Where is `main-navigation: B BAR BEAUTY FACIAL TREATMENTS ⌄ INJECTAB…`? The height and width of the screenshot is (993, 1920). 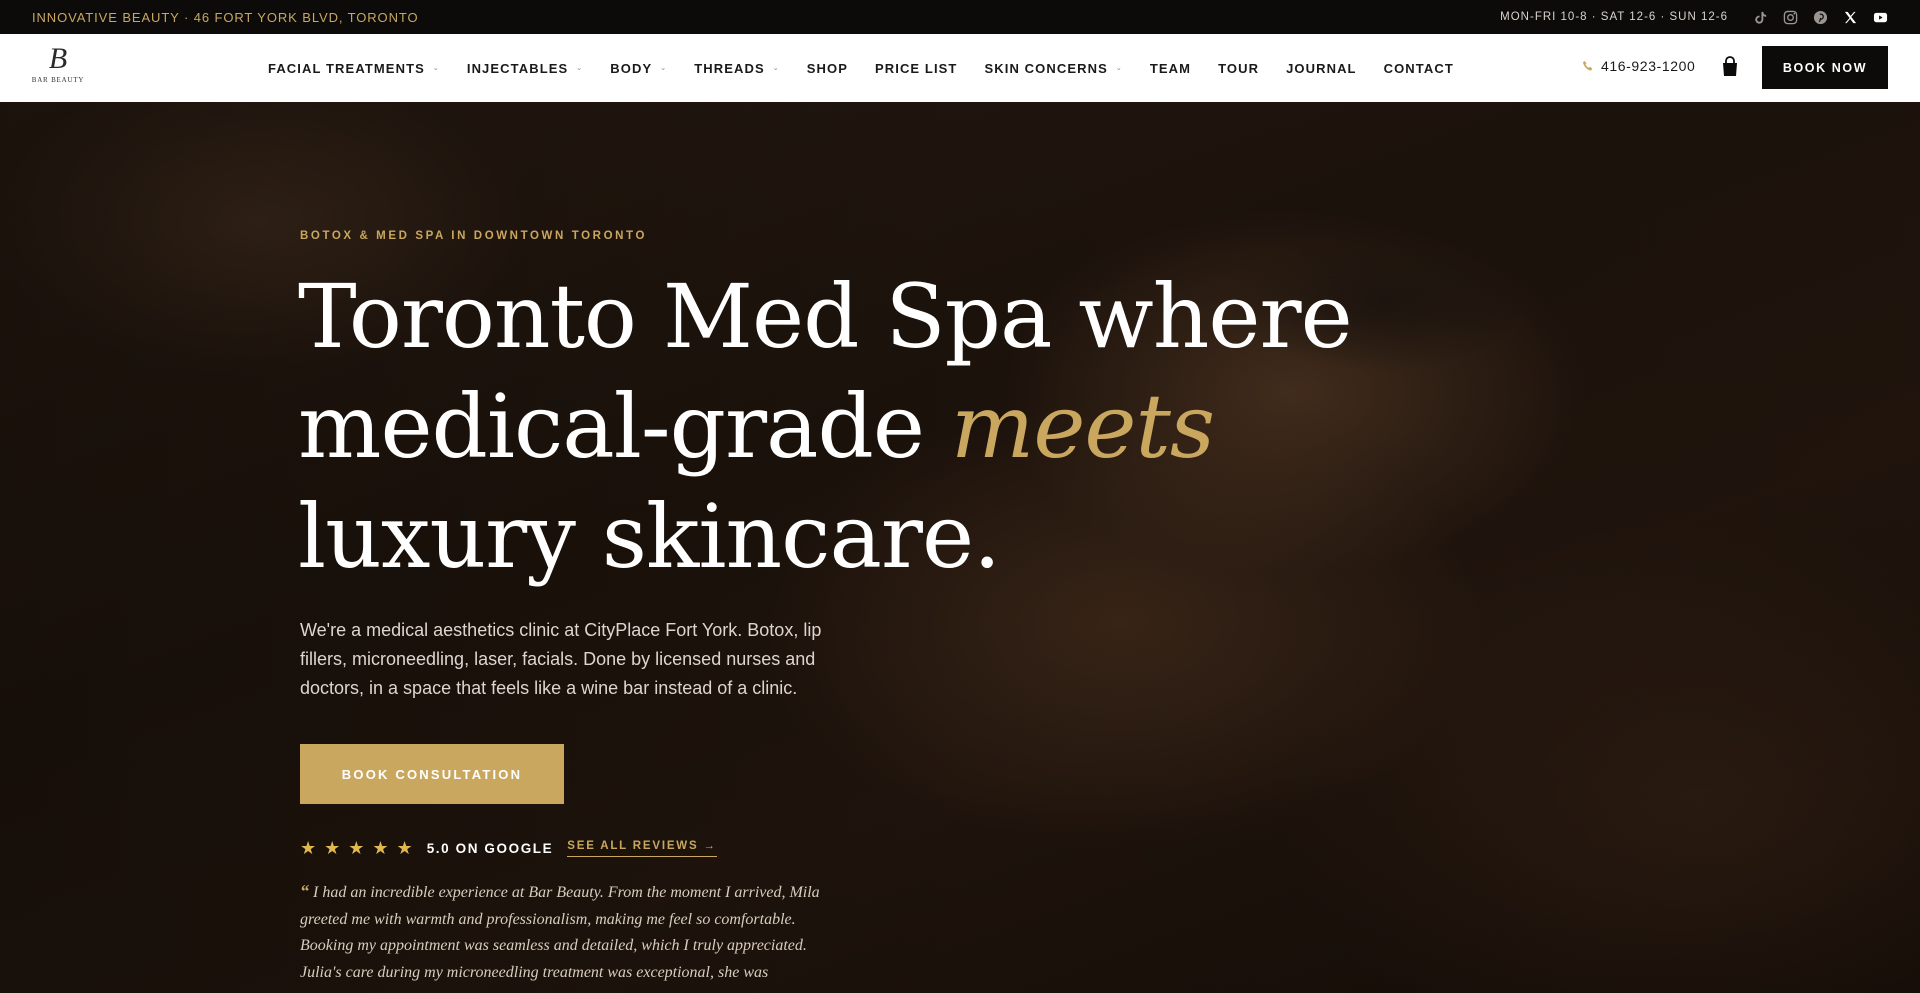
main-navigation: B BAR BEAUTY FACIAL TREATMENTS ⌄ INJECTAB… is located at coordinates (960, 68).